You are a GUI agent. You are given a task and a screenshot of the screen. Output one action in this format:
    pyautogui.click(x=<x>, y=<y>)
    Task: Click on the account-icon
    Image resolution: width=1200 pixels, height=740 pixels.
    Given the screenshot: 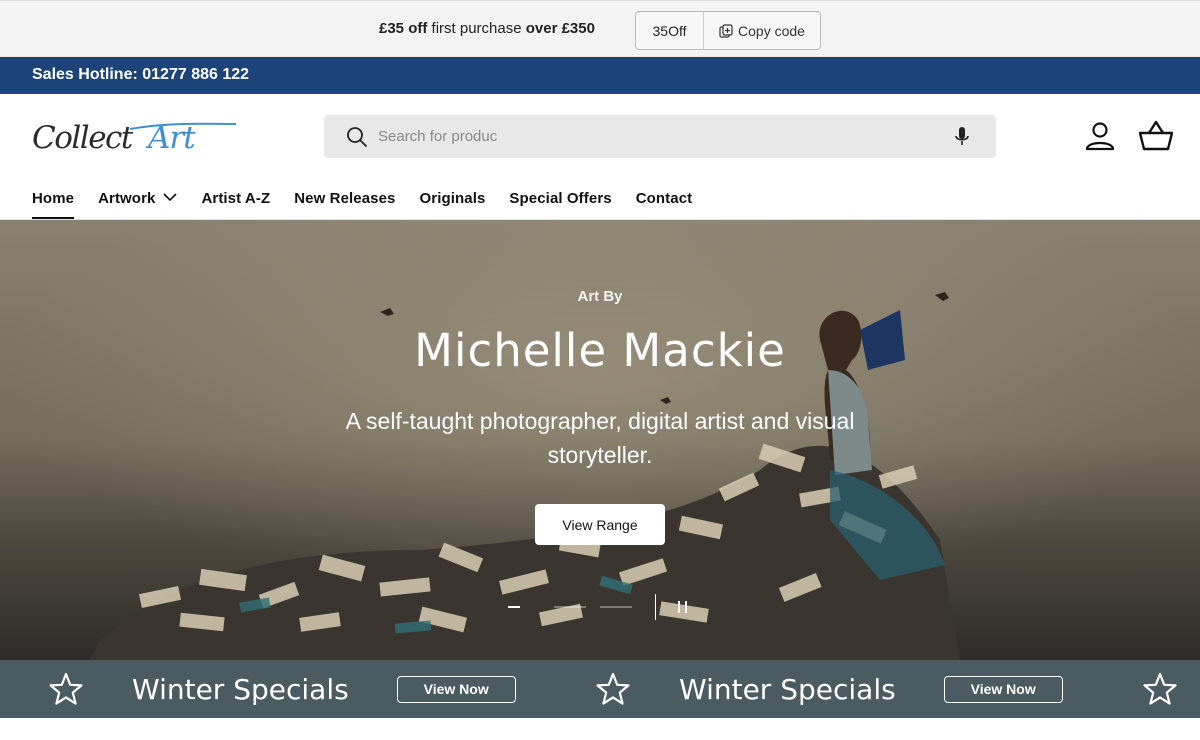 What is the action you would take?
    pyautogui.click(x=1100, y=138)
    